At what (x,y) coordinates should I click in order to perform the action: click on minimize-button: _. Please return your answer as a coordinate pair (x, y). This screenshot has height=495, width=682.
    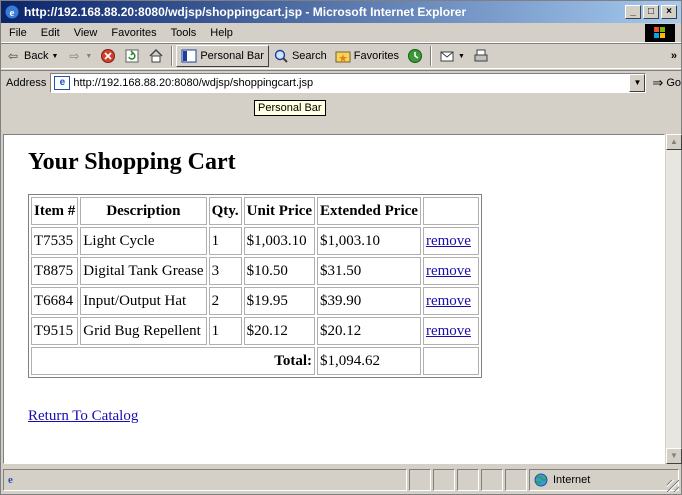
    Looking at the image, I should click on (633, 12).